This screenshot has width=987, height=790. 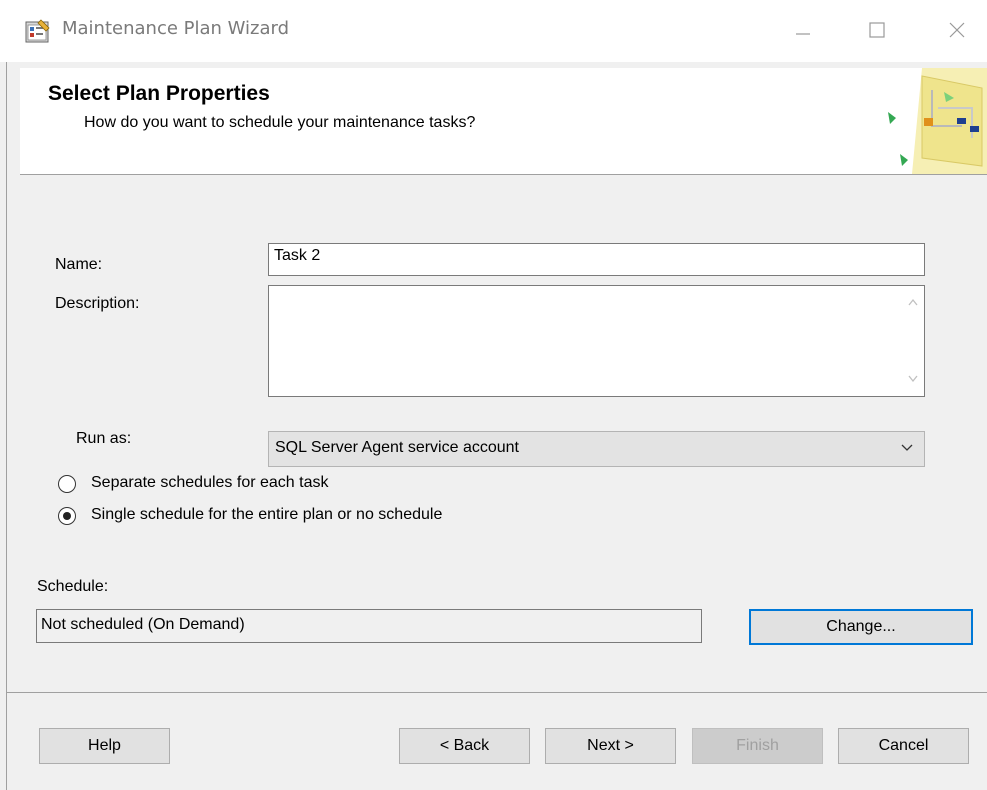 I want to click on radio-selected-dot, so click(x=67, y=516).